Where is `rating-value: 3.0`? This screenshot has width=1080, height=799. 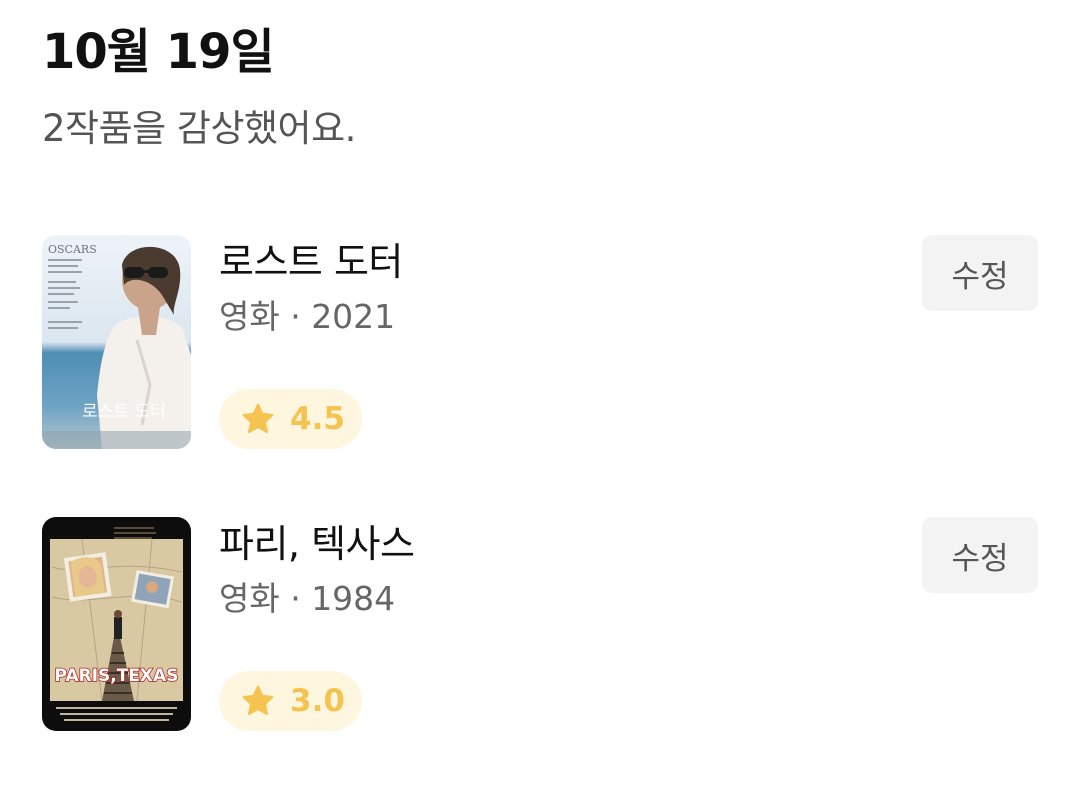 rating-value: 3.0 is located at coordinates (317, 701).